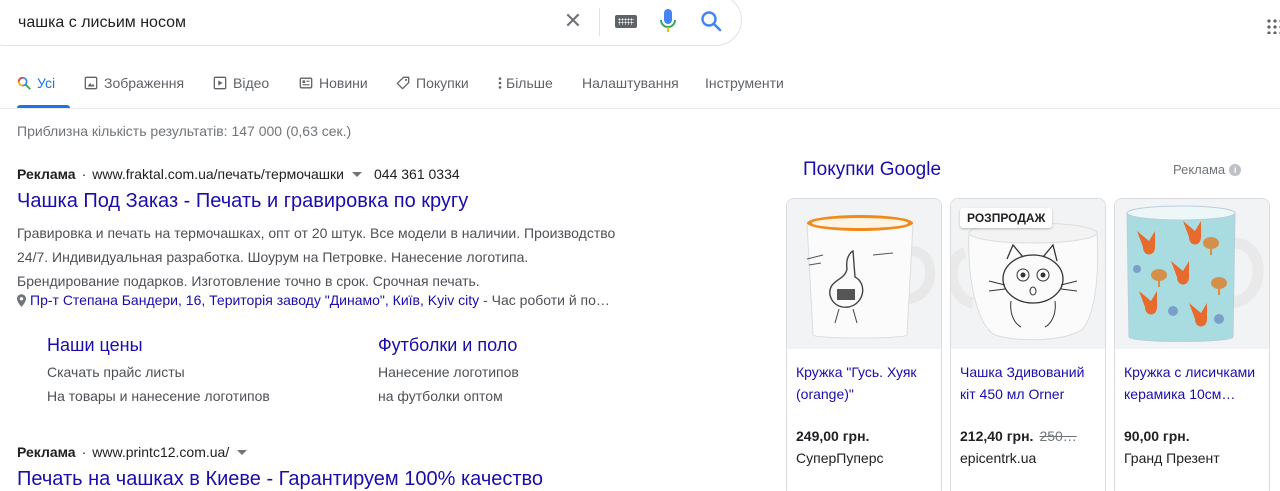 This screenshot has width=1280, height=491. I want to click on tab-shopping: Покупки, so click(432, 83).